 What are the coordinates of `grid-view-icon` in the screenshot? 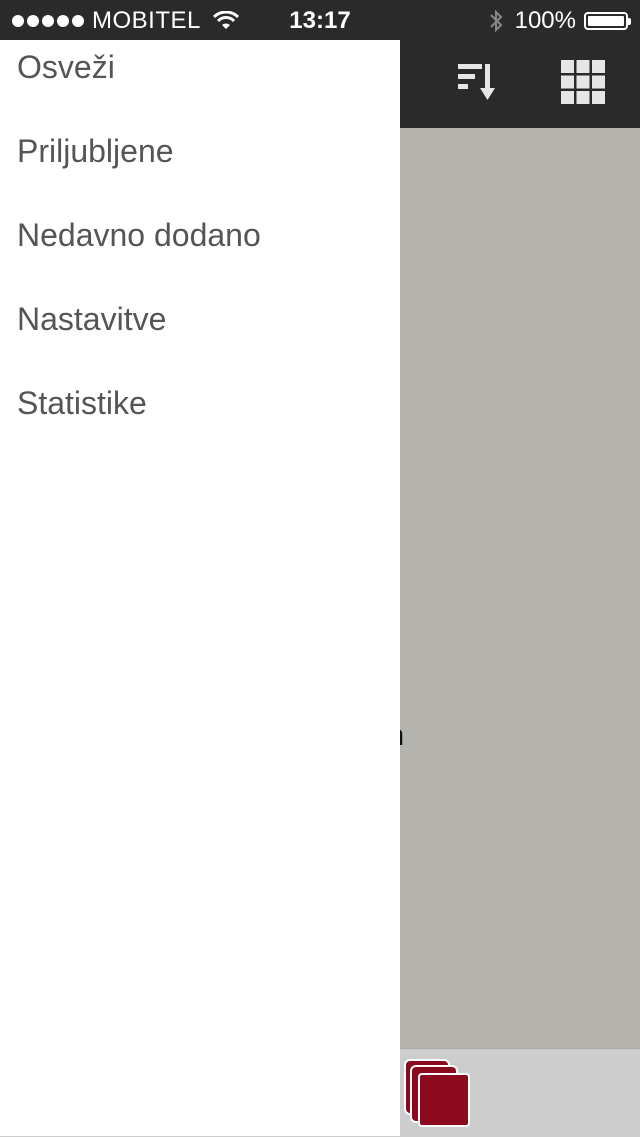 It's located at (583, 82).